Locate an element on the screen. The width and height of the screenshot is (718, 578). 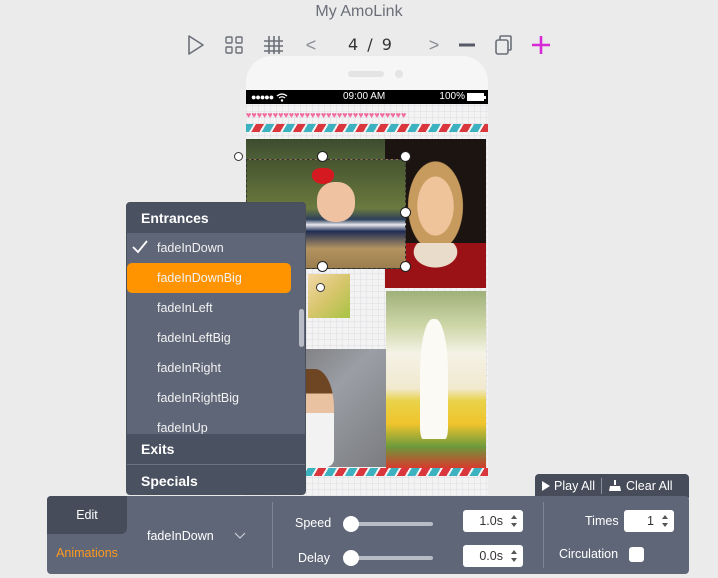
hash-grid-icon is located at coordinates (273, 45).